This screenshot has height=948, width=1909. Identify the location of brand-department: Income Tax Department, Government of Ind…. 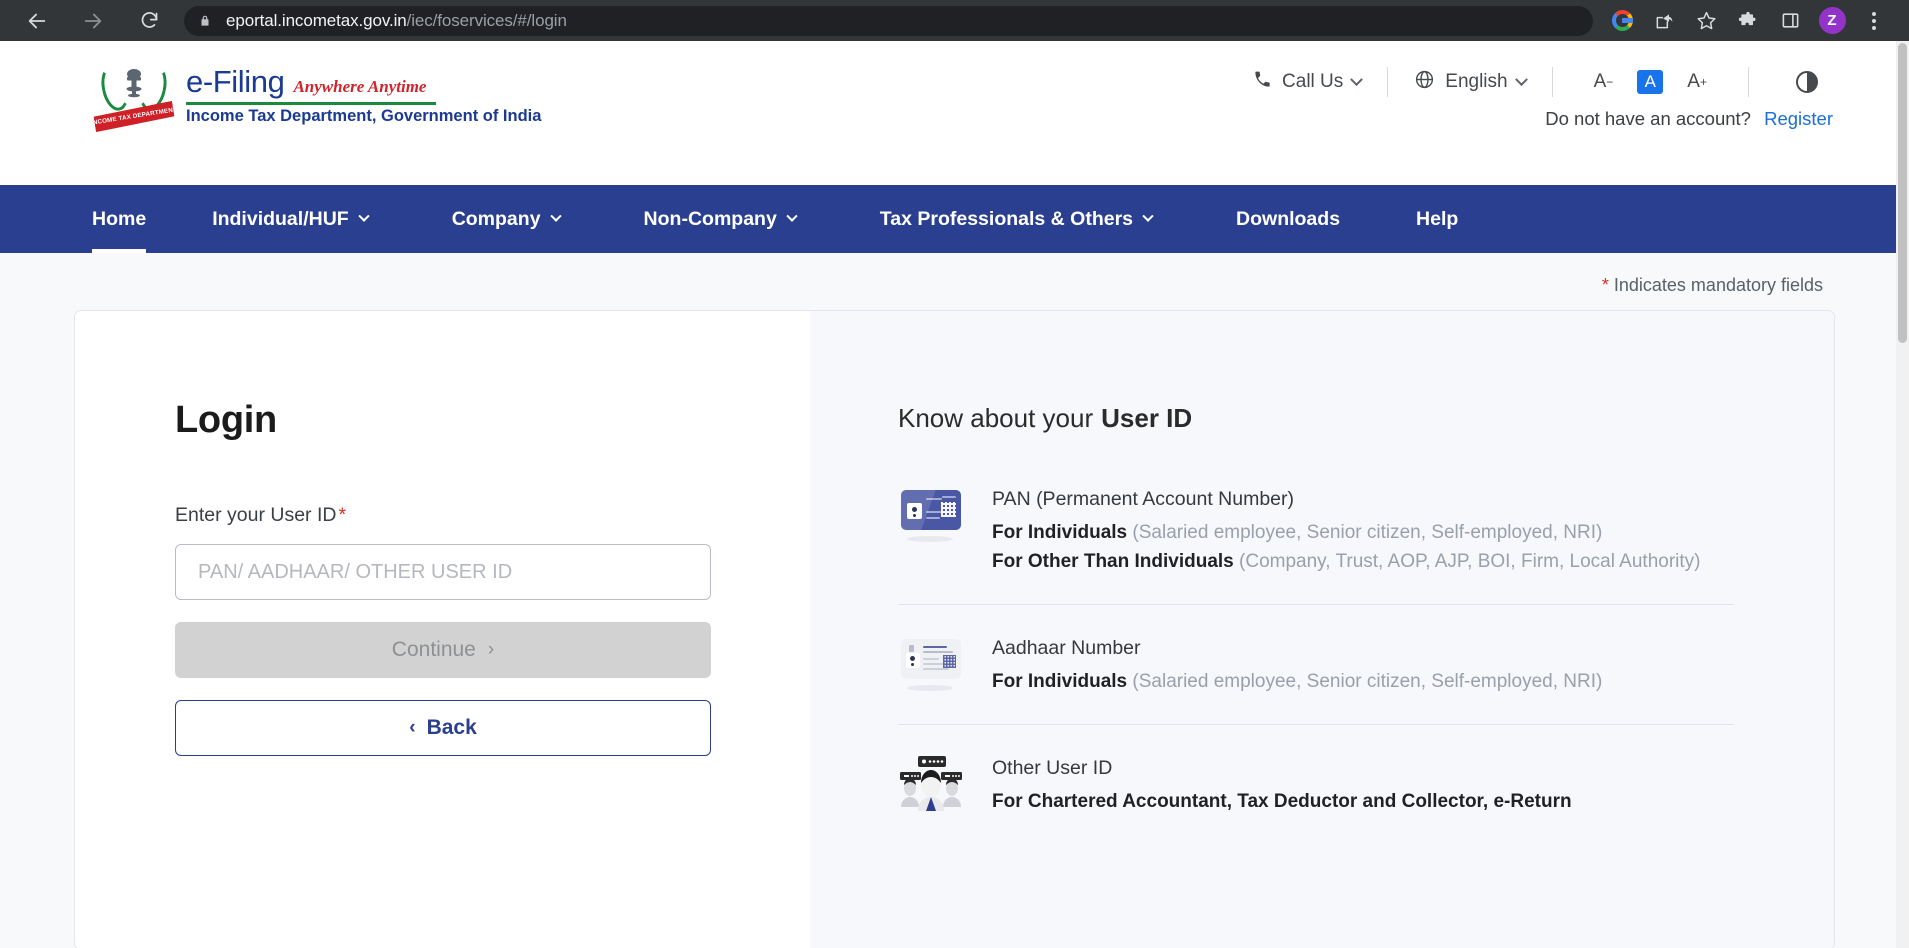
(364, 116).